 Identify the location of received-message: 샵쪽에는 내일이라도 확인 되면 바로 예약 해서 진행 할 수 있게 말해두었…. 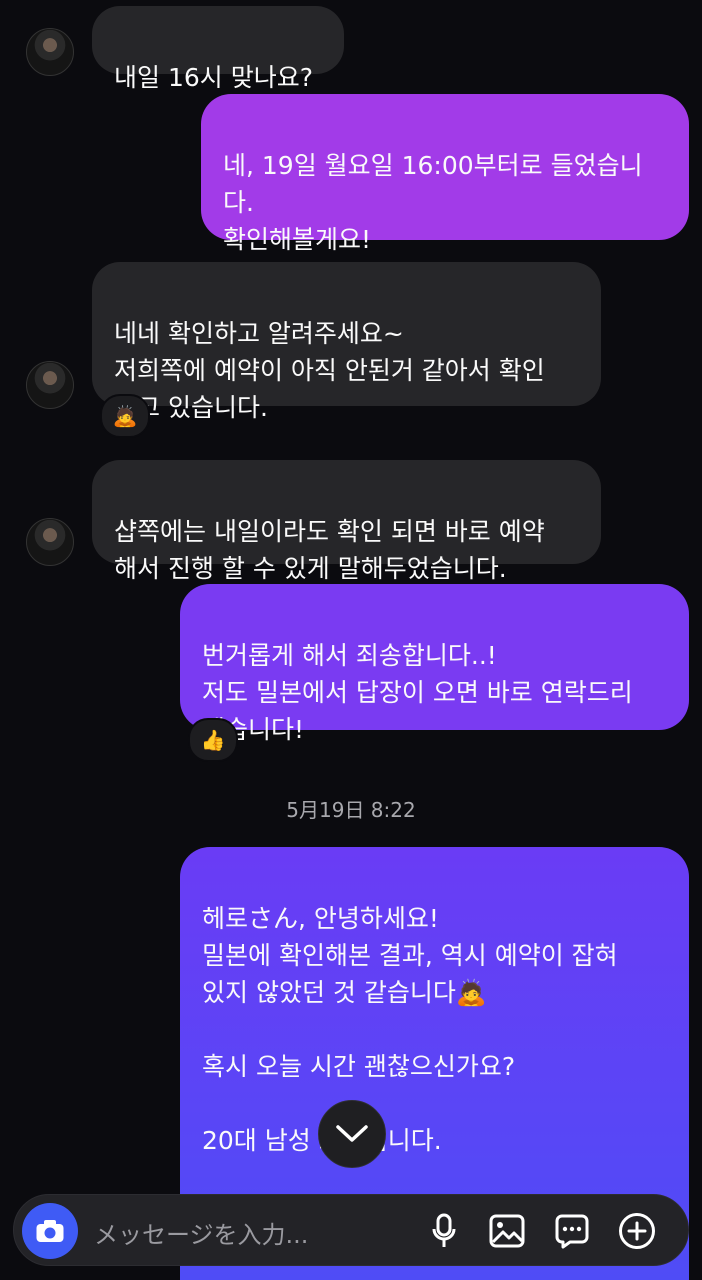
(346, 521).